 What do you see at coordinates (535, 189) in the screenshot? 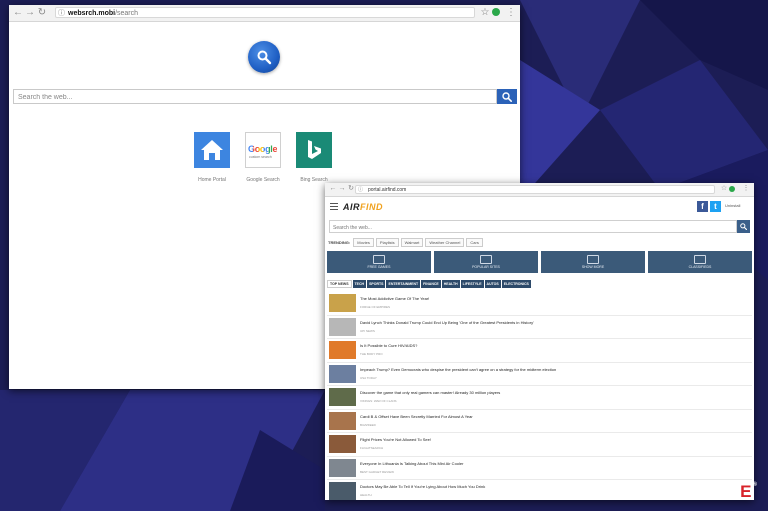
I see `address-bar: ⓘ portal.airfind.com` at bounding box center [535, 189].